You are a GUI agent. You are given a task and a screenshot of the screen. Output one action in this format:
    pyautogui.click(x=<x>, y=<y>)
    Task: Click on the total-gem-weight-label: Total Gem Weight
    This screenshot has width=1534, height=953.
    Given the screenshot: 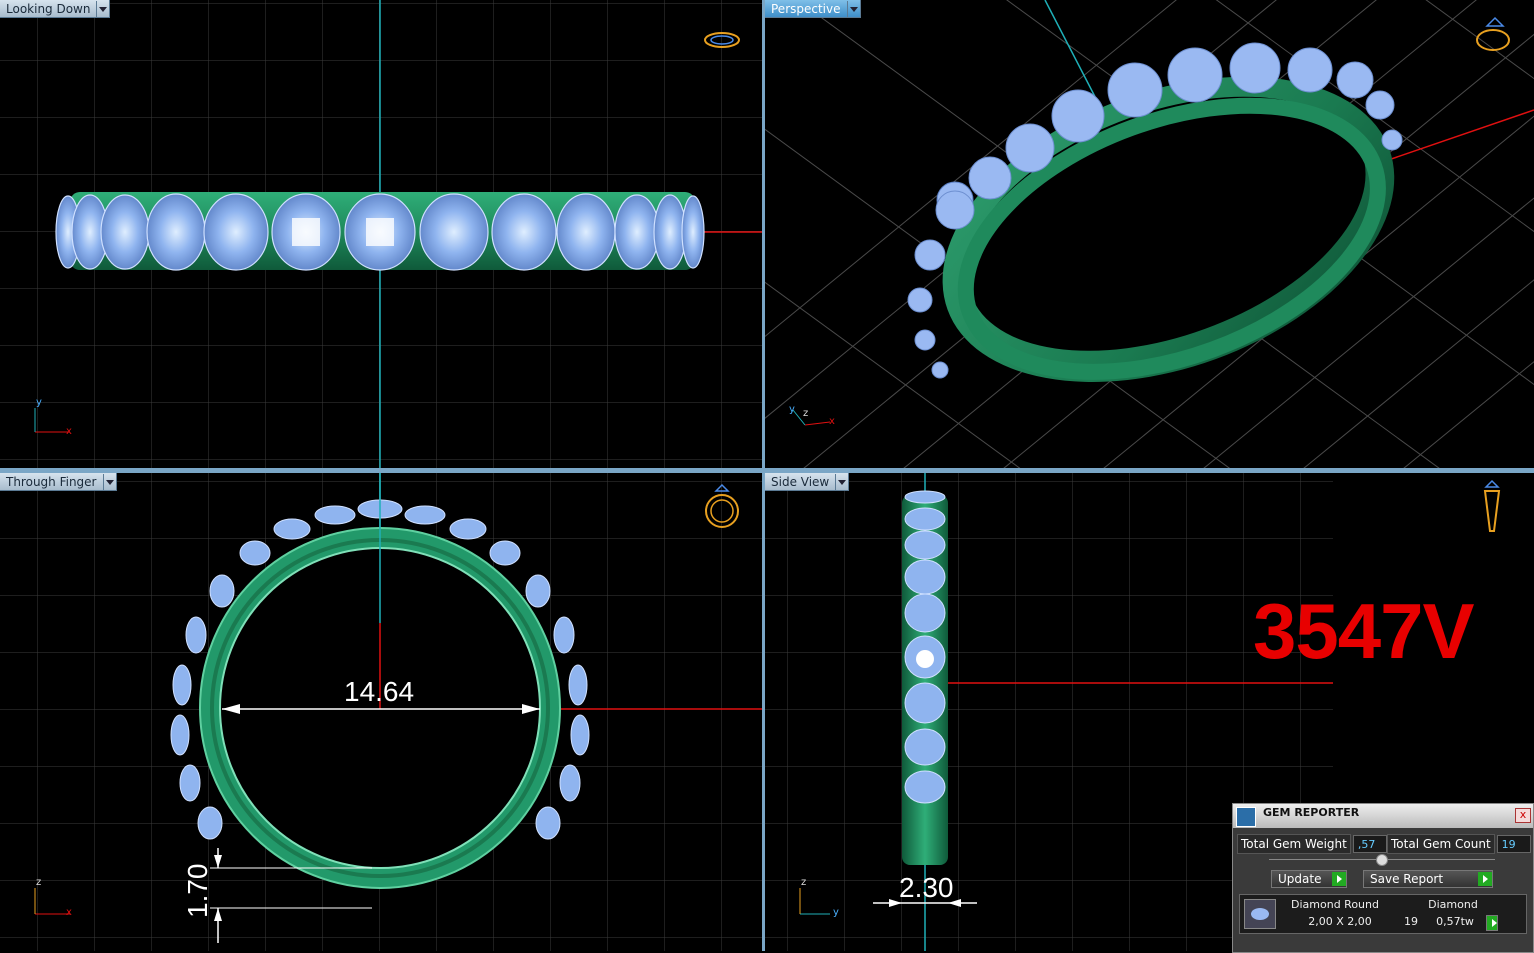 What is the action you would take?
    pyautogui.click(x=1294, y=844)
    